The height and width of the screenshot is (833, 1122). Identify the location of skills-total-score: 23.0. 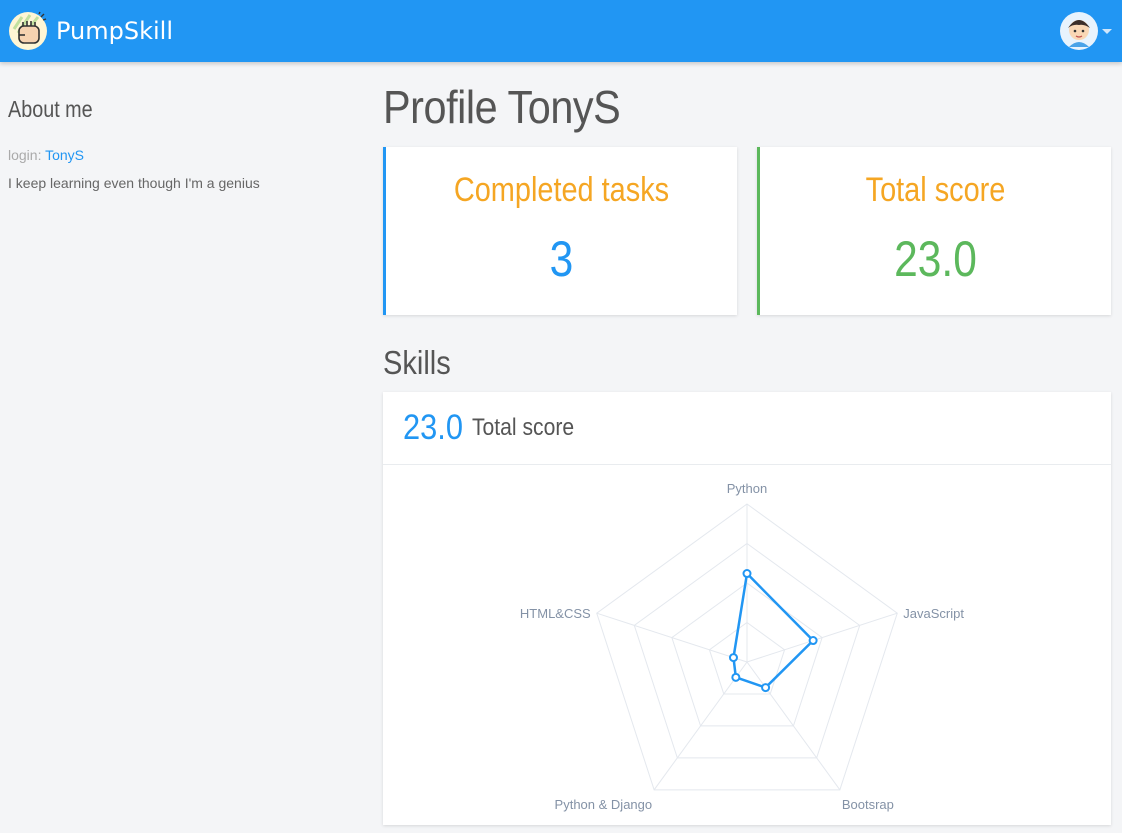
(433, 427).